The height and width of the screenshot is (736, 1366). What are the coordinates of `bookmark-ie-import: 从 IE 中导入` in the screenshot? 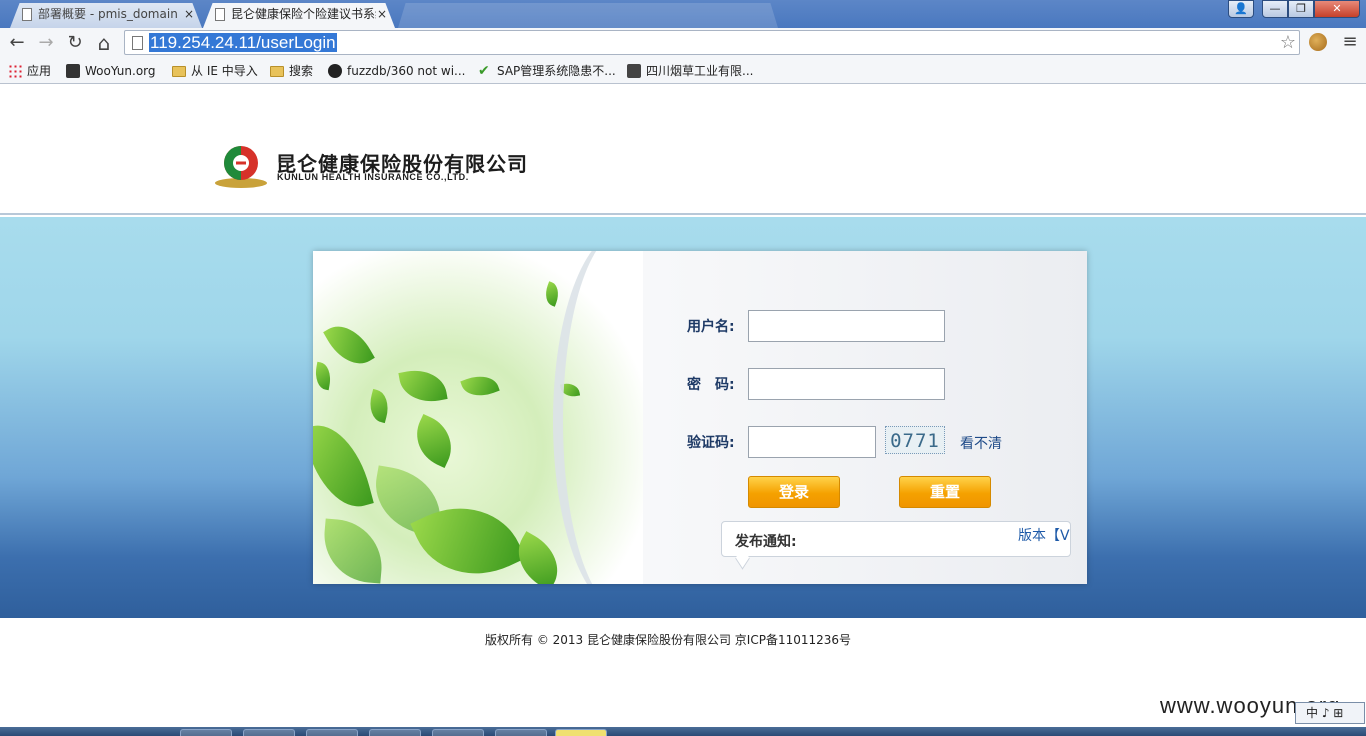 It's located at (215, 71).